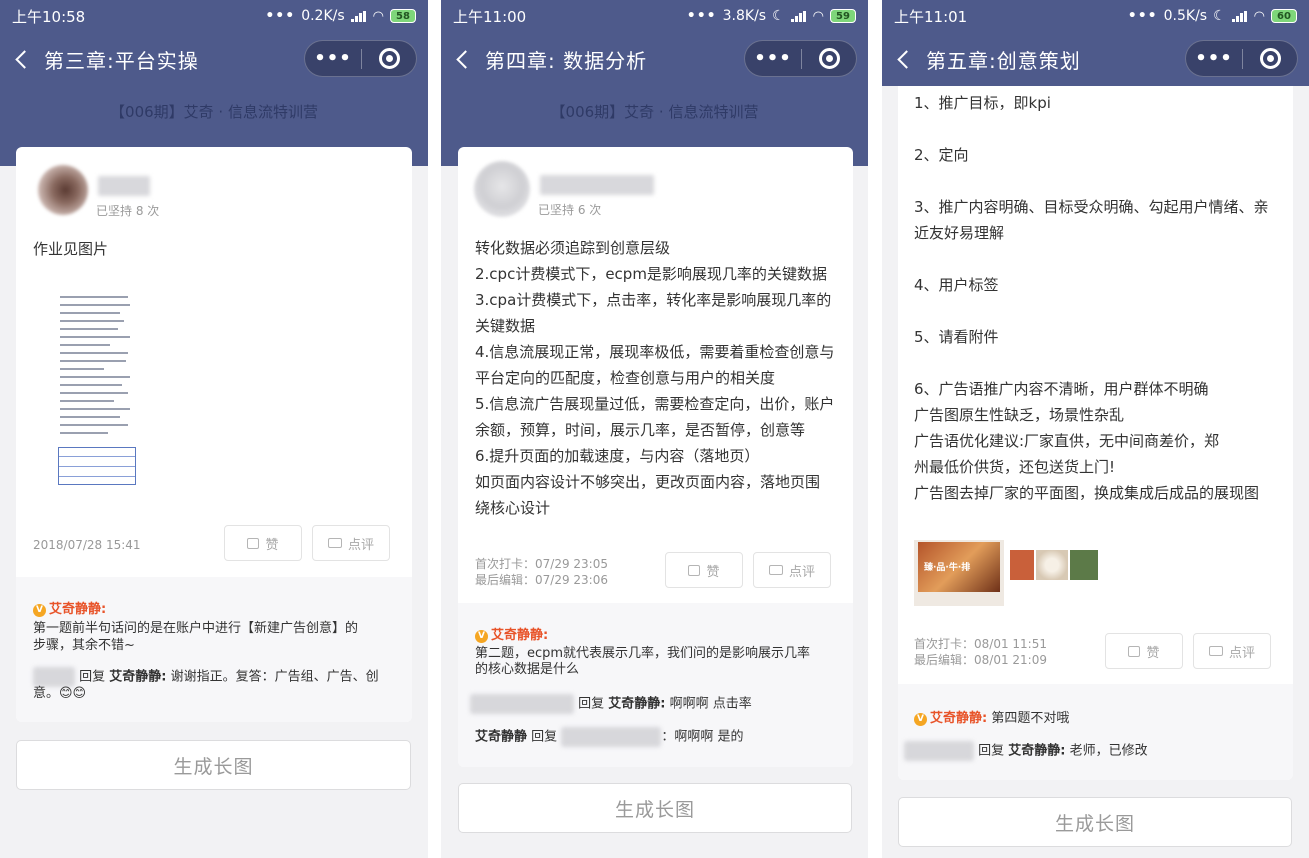  What do you see at coordinates (527, 669) in the screenshot?
I see `comment-text: 的核心数据是什么` at bounding box center [527, 669].